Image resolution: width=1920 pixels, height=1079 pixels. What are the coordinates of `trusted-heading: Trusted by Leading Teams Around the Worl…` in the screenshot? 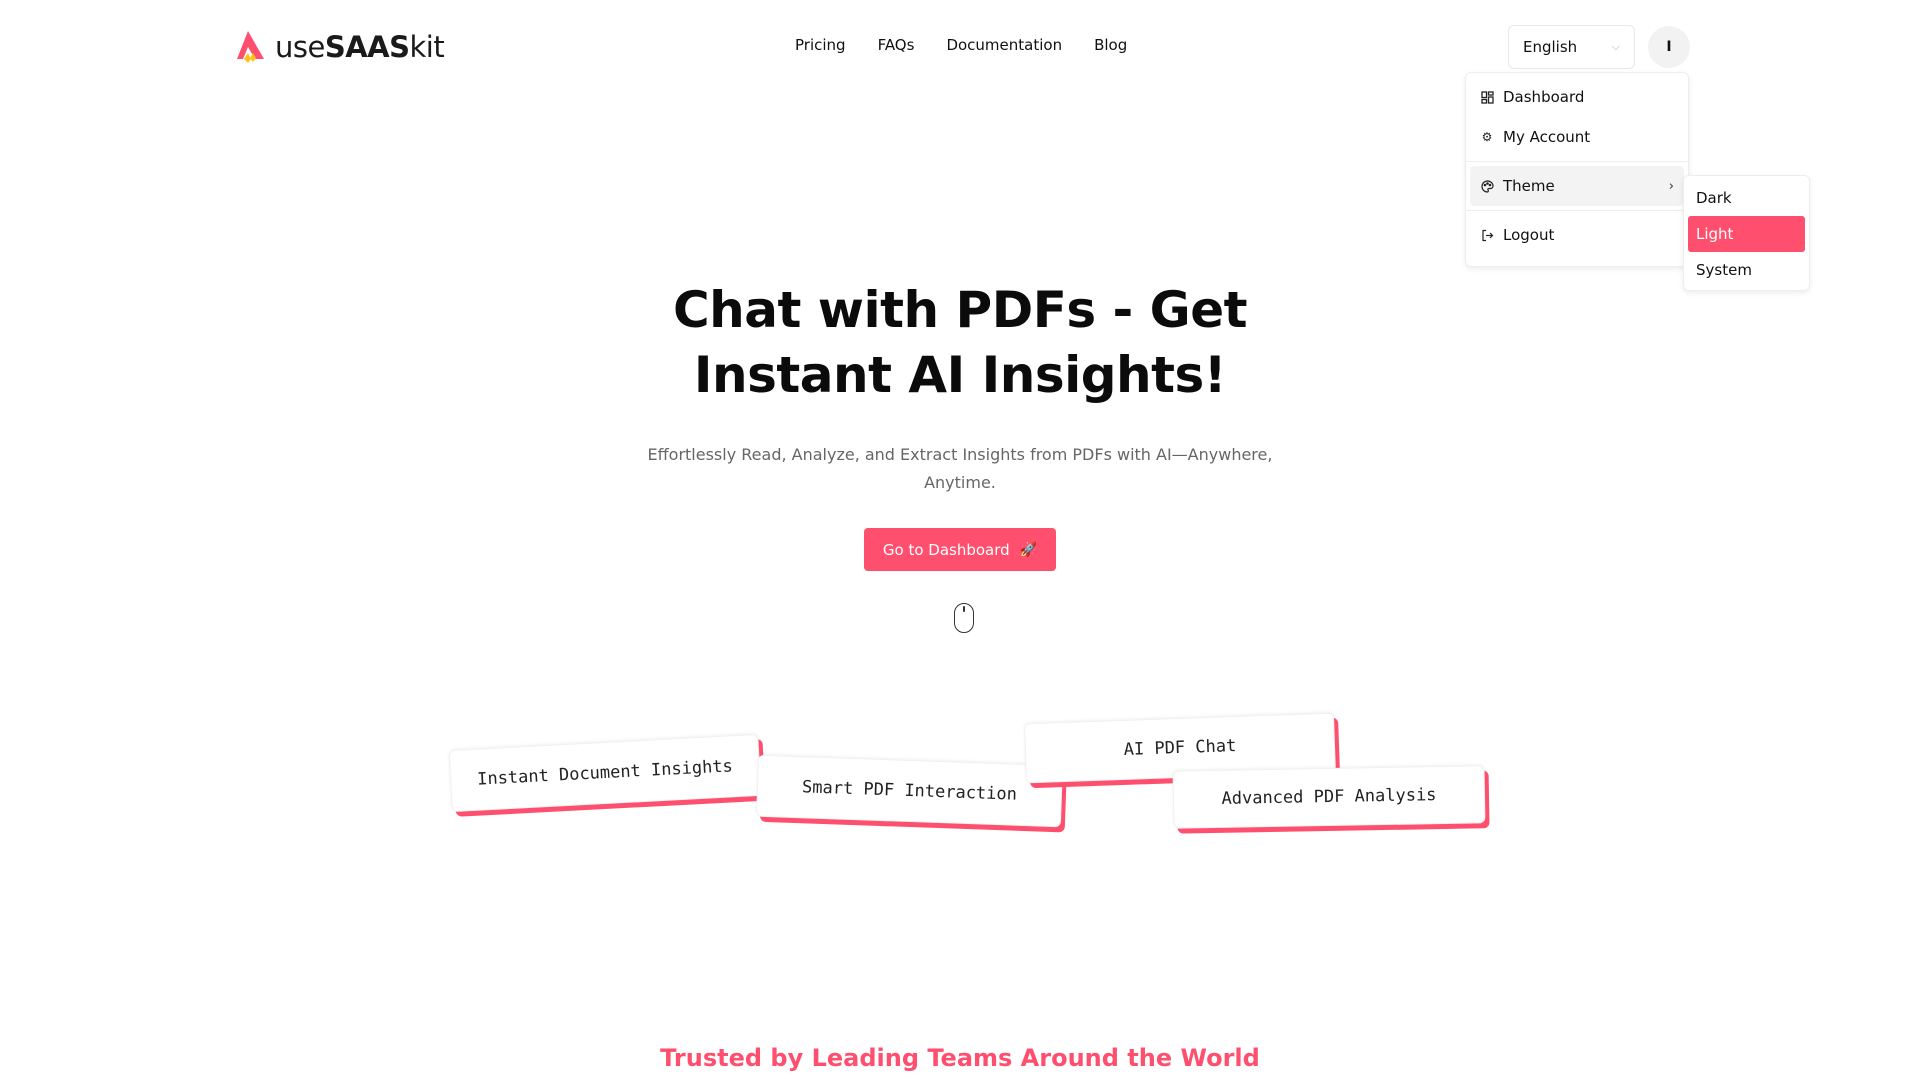 It's located at (960, 1058).